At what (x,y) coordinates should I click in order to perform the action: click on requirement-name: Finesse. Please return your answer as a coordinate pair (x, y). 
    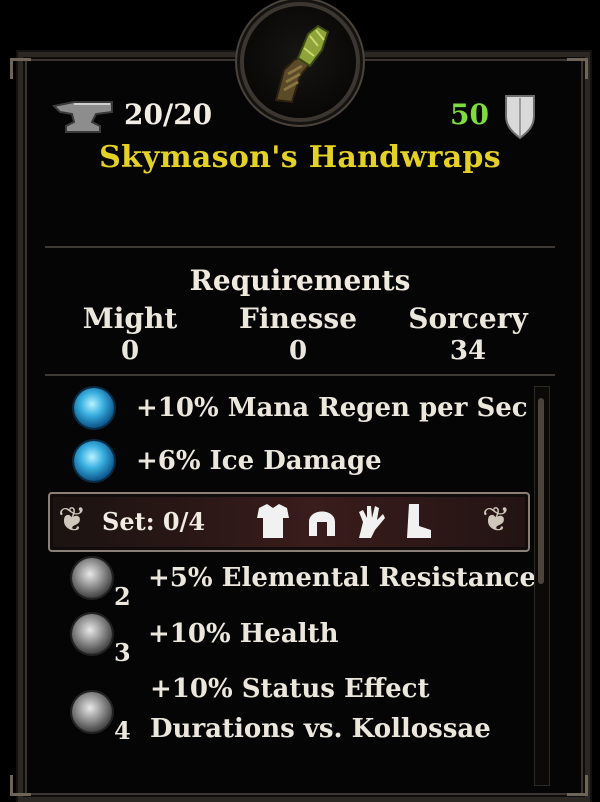
    Looking at the image, I should click on (298, 318).